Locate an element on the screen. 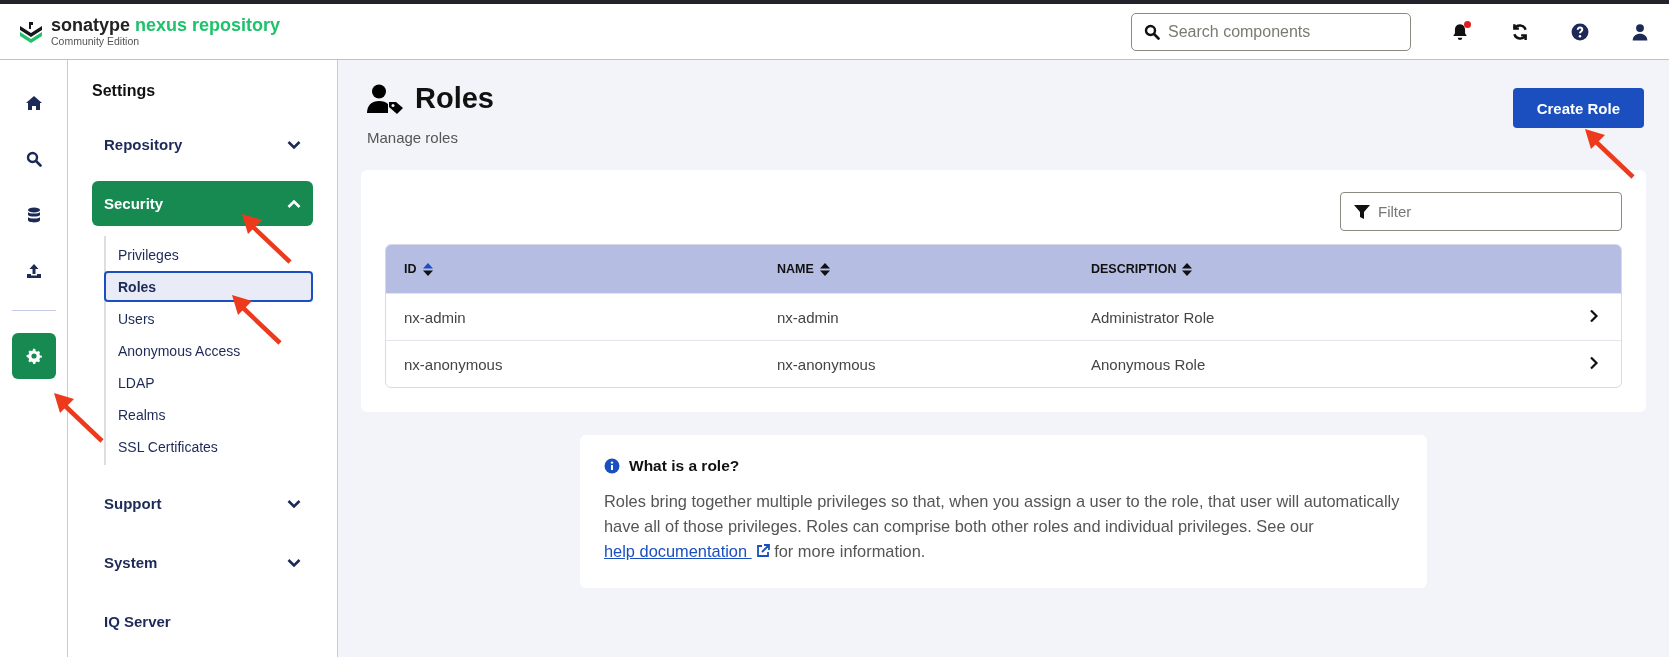  search-field: Search components is located at coordinates (1271, 31).